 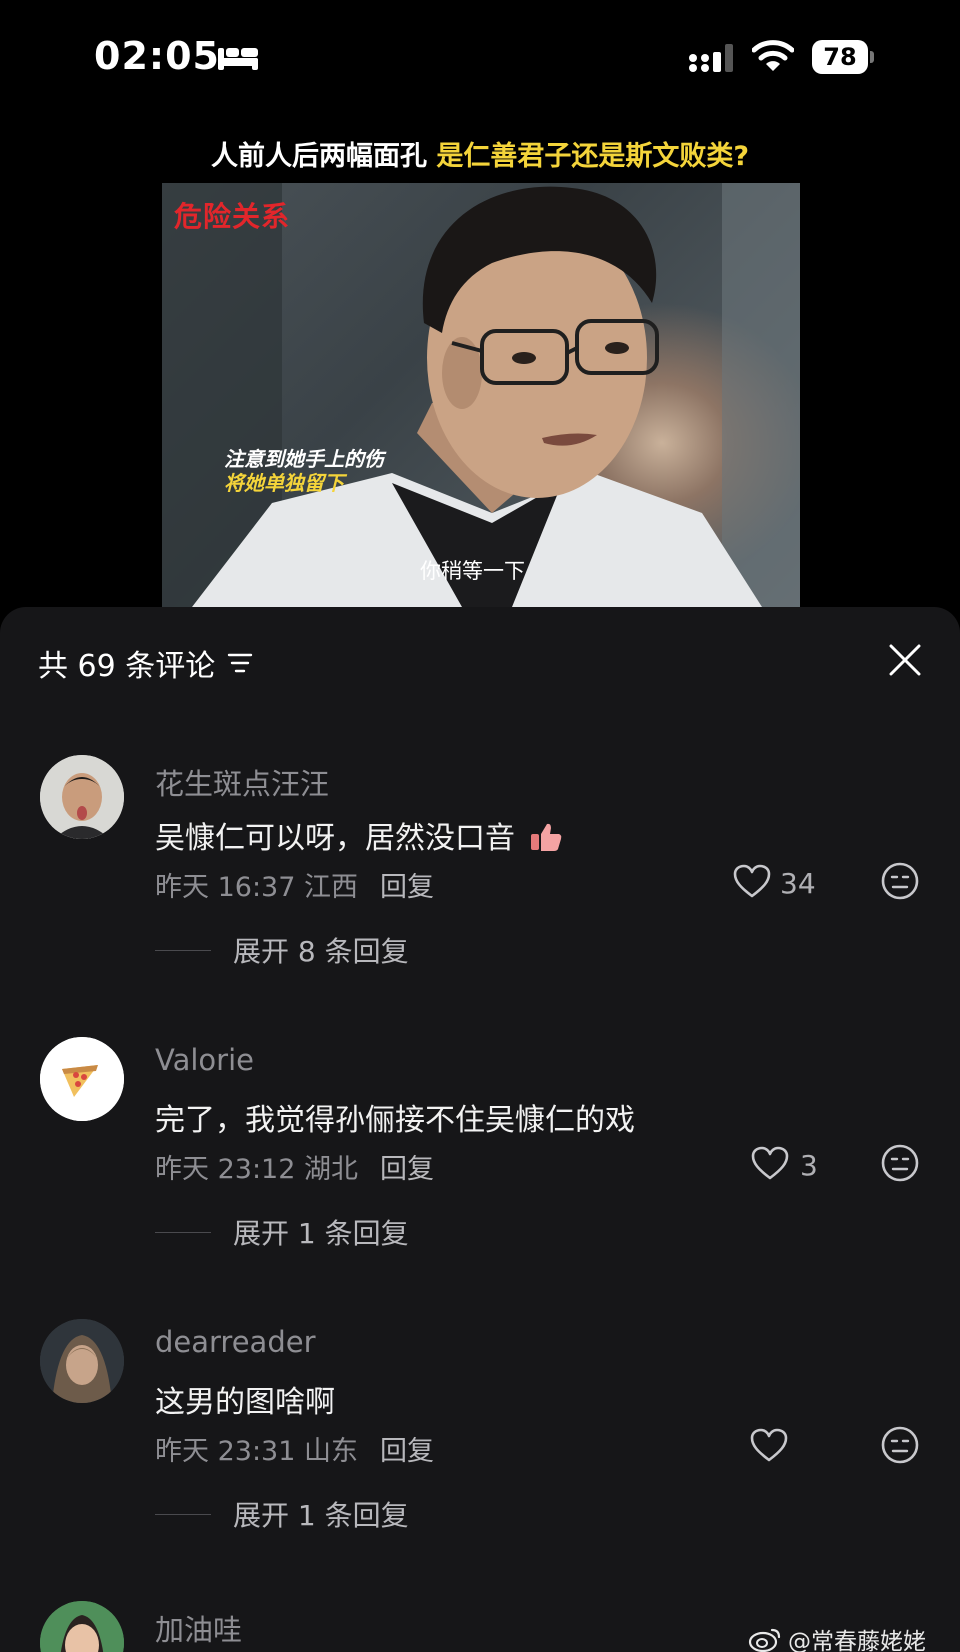 I want to click on comment-meta: 昨天 23:12 湖北 回复, so click(x=294, y=1166).